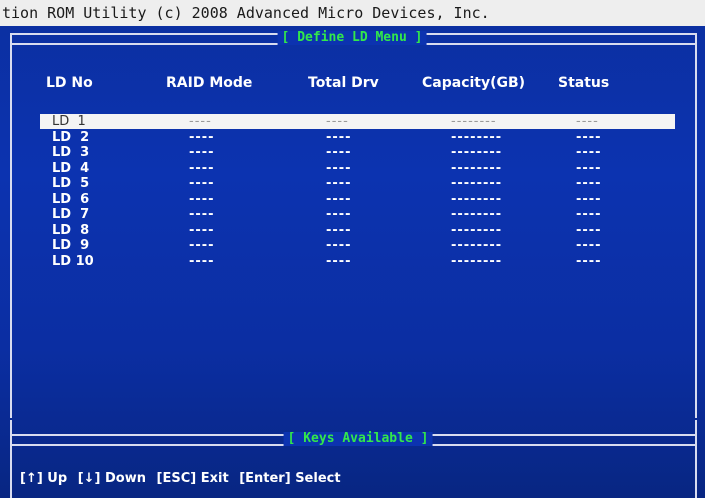 Image resolution: width=705 pixels, height=498 pixels. What do you see at coordinates (71, 199) in the screenshot?
I see `ld-number: LD 6` at bounding box center [71, 199].